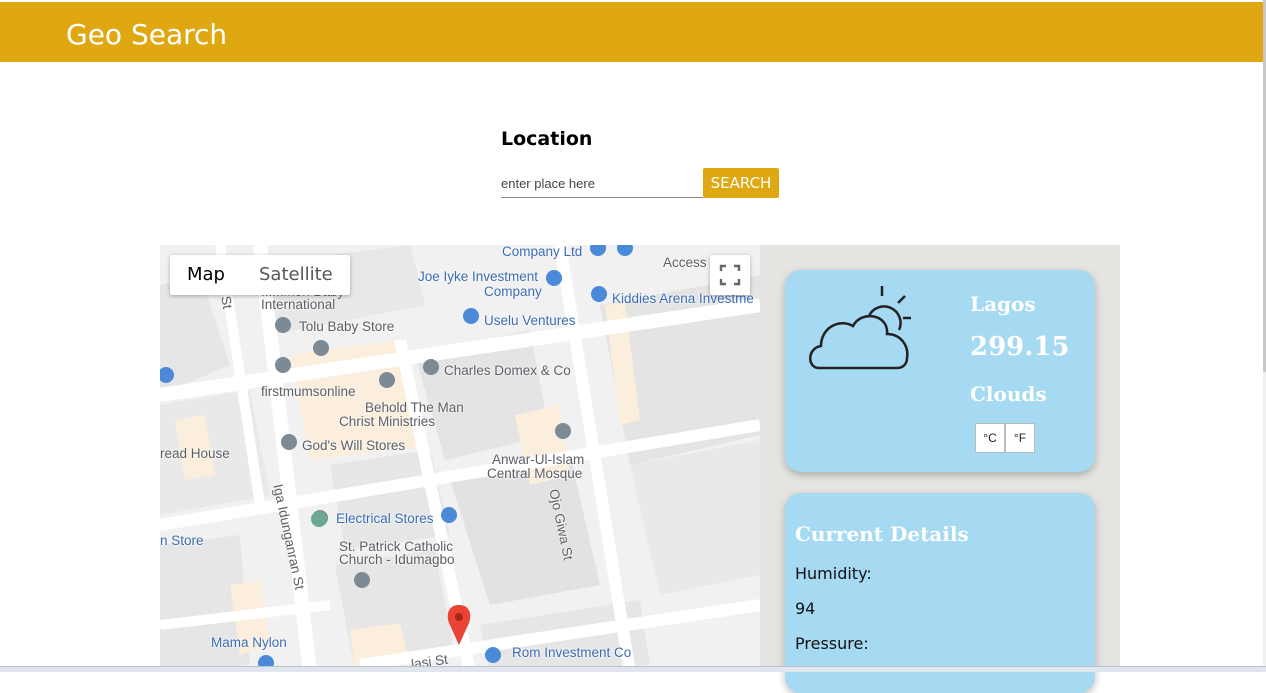  I want to click on map-label: Uselu Ventures, so click(530, 320).